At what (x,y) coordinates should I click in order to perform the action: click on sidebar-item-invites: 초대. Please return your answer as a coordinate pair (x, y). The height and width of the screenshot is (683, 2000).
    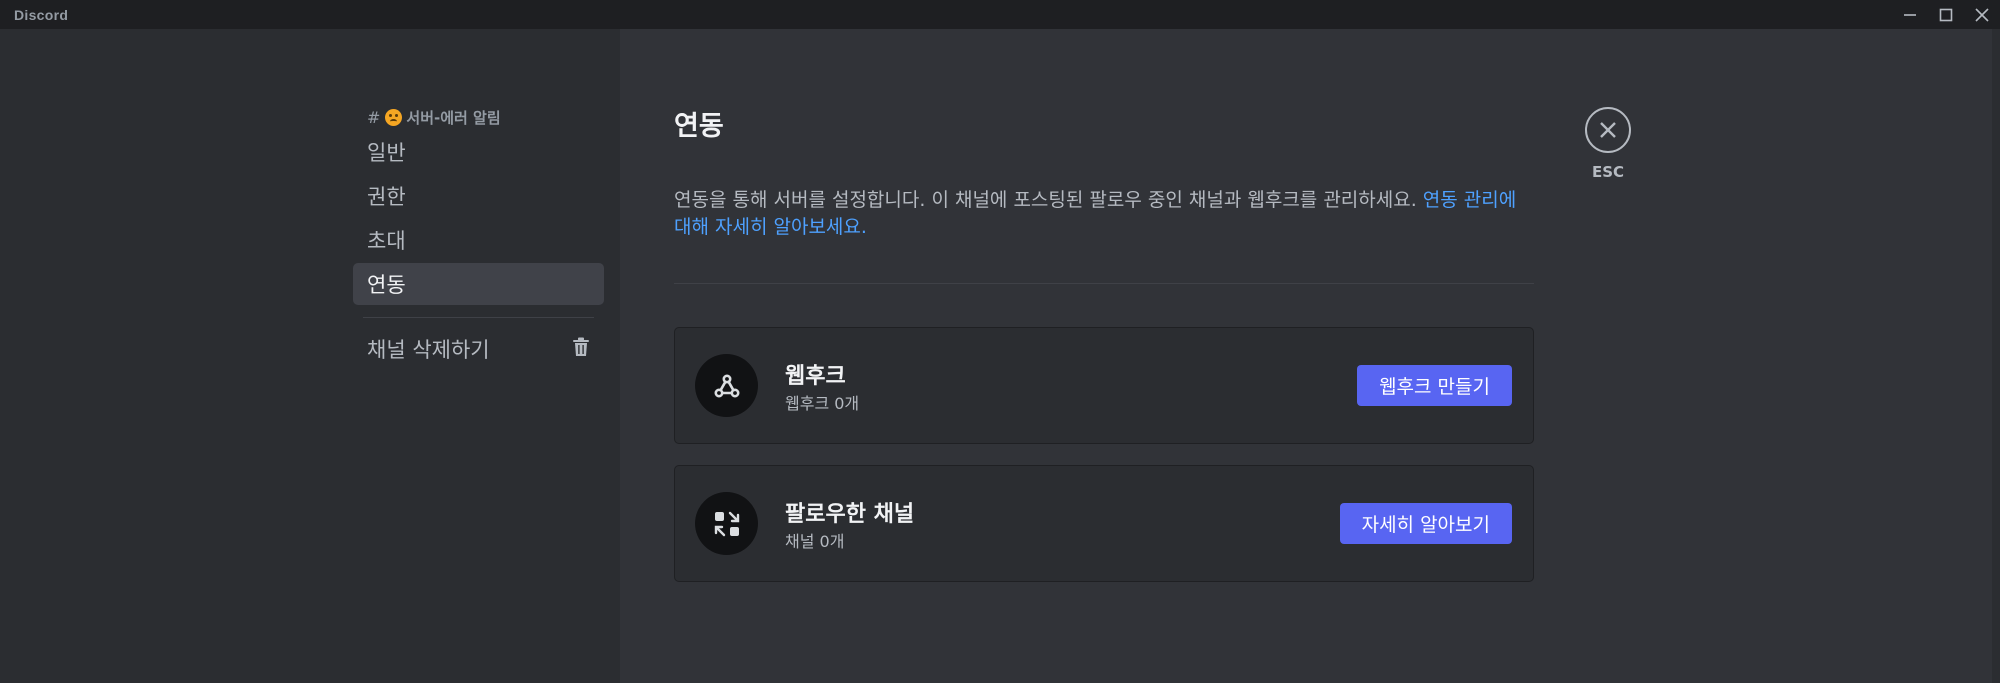
    Looking at the image, I should click on (478, 240).